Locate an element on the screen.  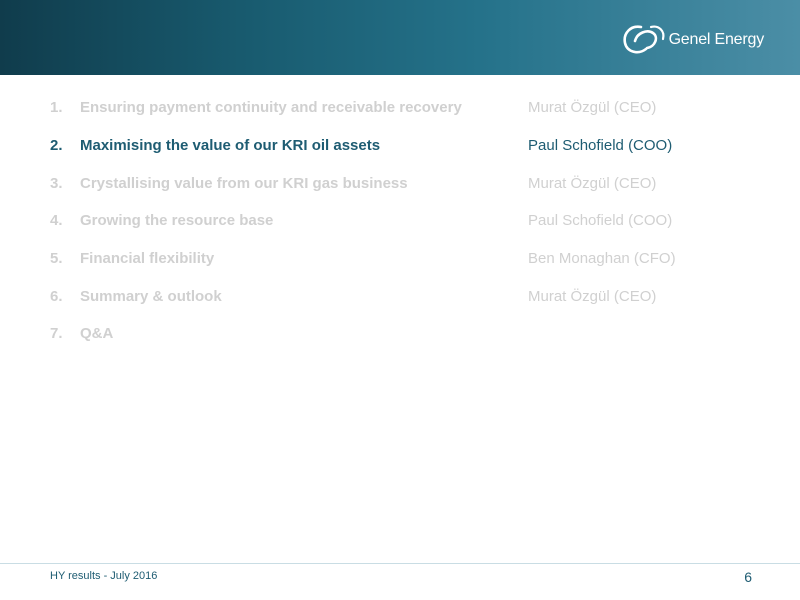
agenda-number: 1. is located at coordinates (56, 107).